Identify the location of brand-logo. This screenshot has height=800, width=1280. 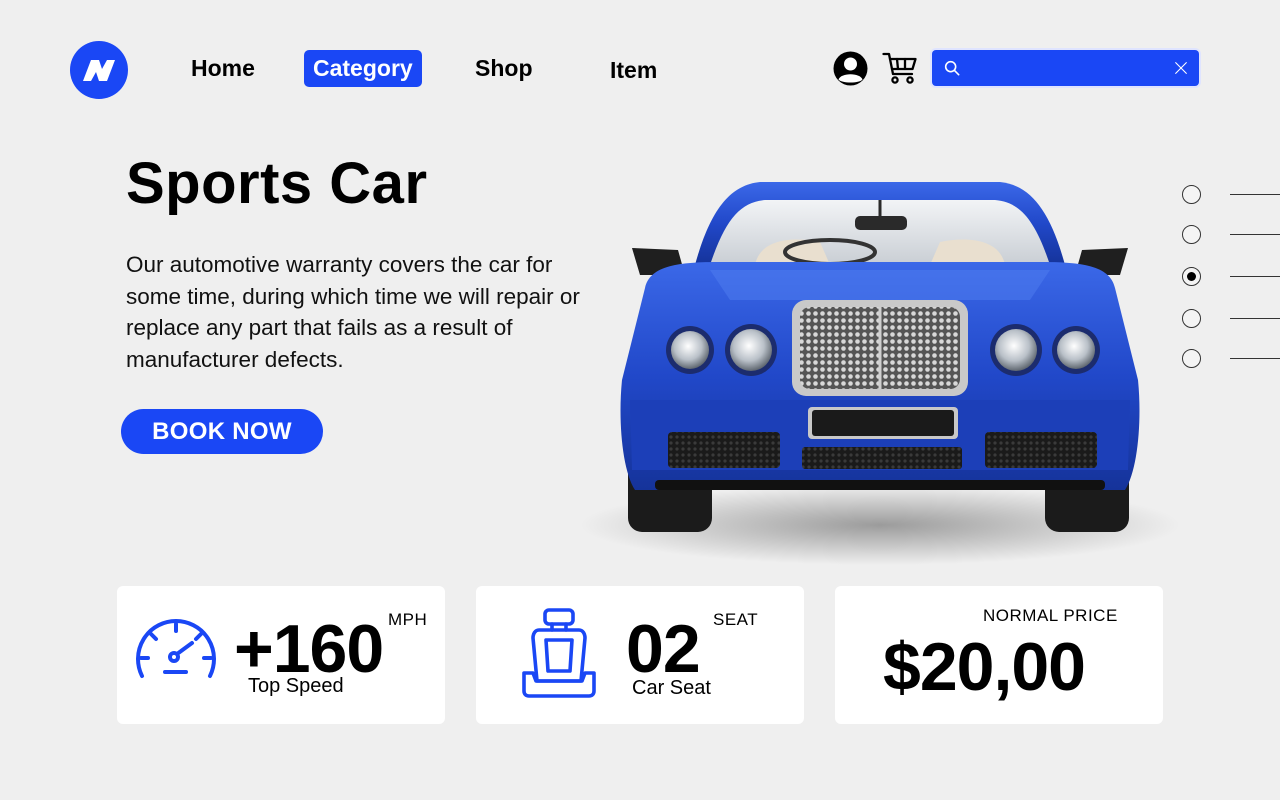
(99, 70).